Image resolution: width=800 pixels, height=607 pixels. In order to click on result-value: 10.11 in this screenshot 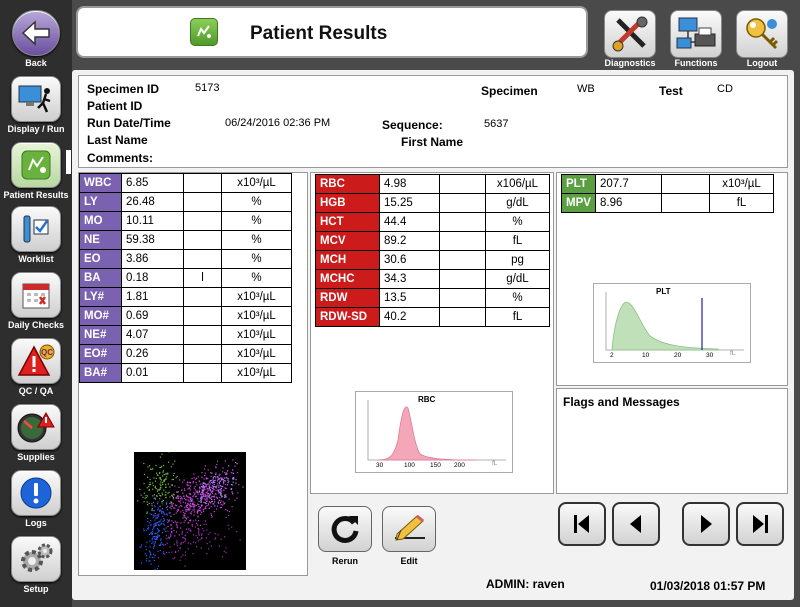, I will do `click(152, 221)`.